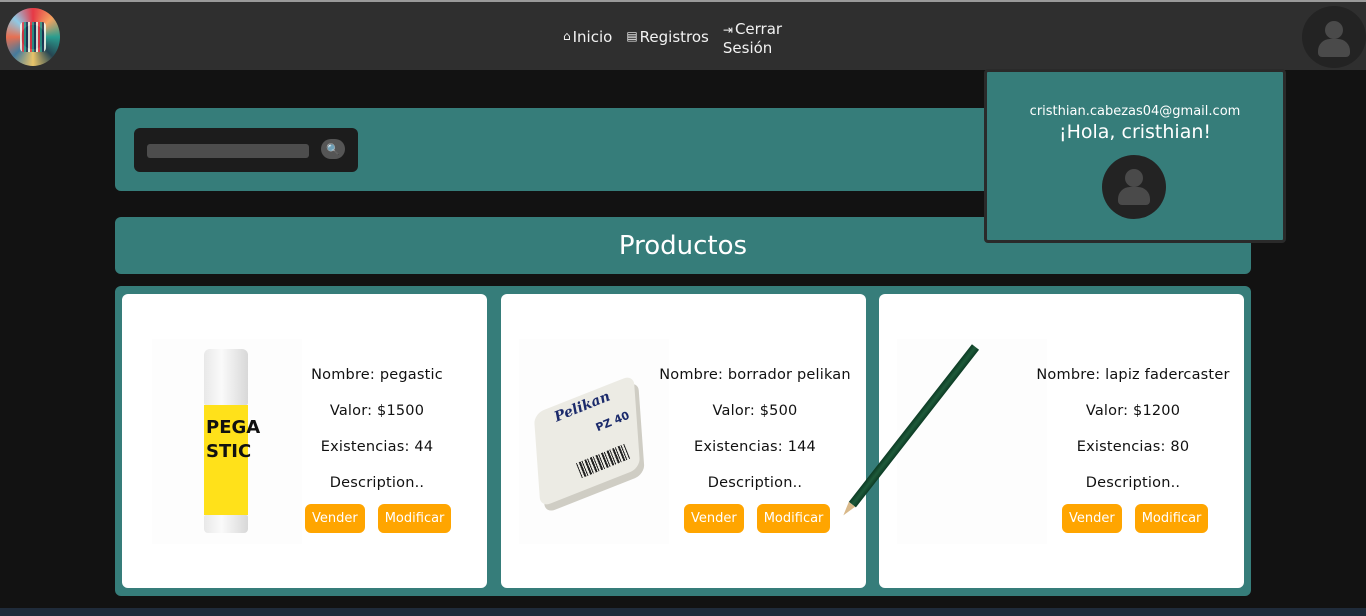  I want to click on nav-item-label: Registros, so click(674, 37).